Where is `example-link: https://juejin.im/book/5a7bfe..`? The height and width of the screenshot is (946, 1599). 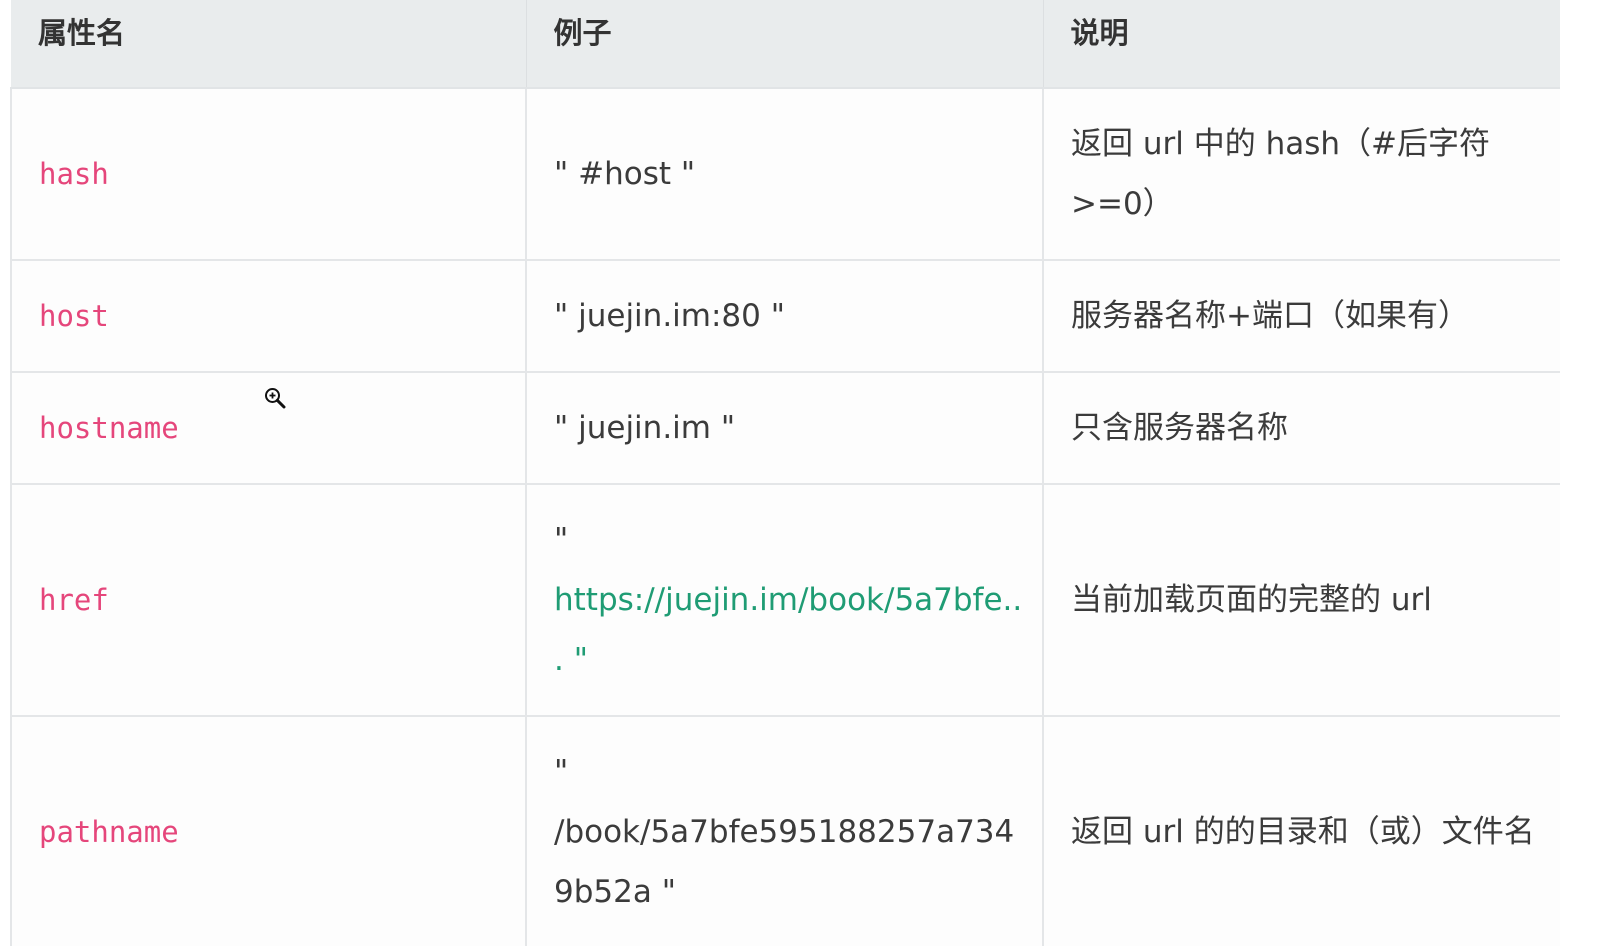 example-link: https://juejin.im/book/5a7bfe.. is located at coordinates (788, 600).